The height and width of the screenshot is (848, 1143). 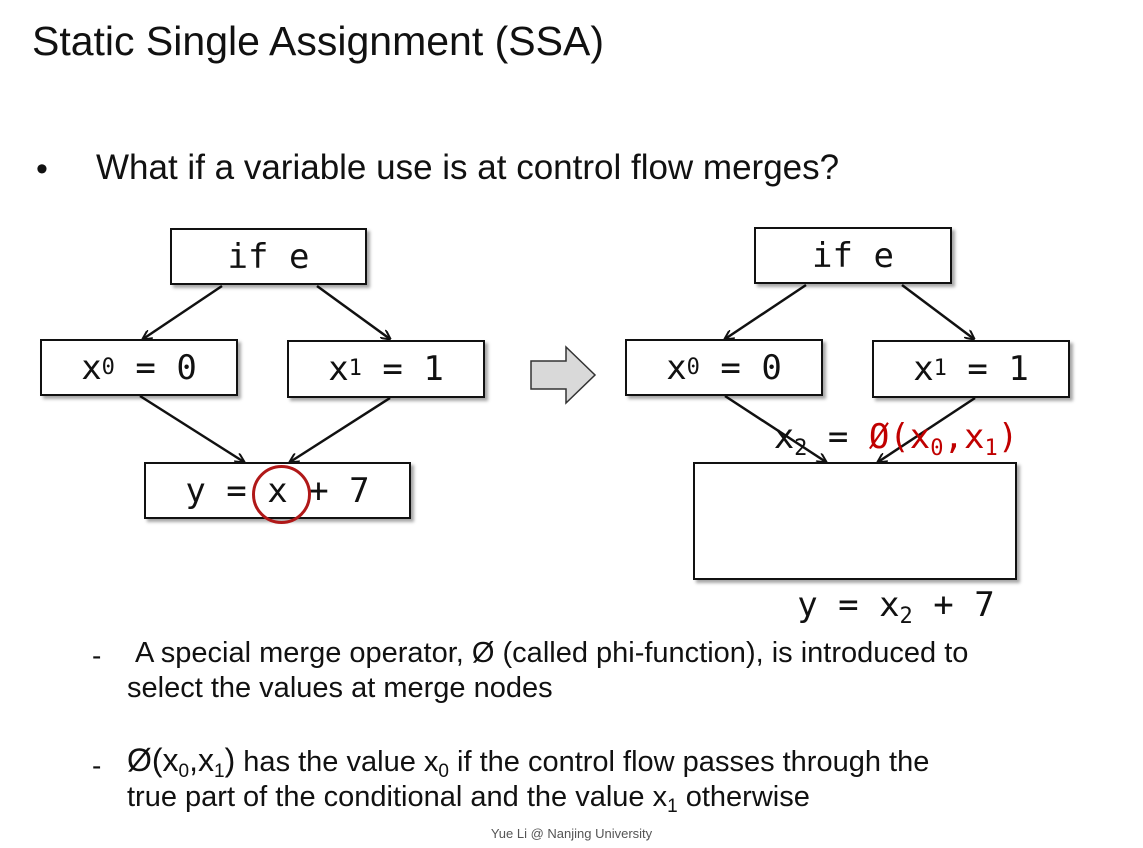 I want to click on edge-left-if-to-x1, so click(x=353, y=311).